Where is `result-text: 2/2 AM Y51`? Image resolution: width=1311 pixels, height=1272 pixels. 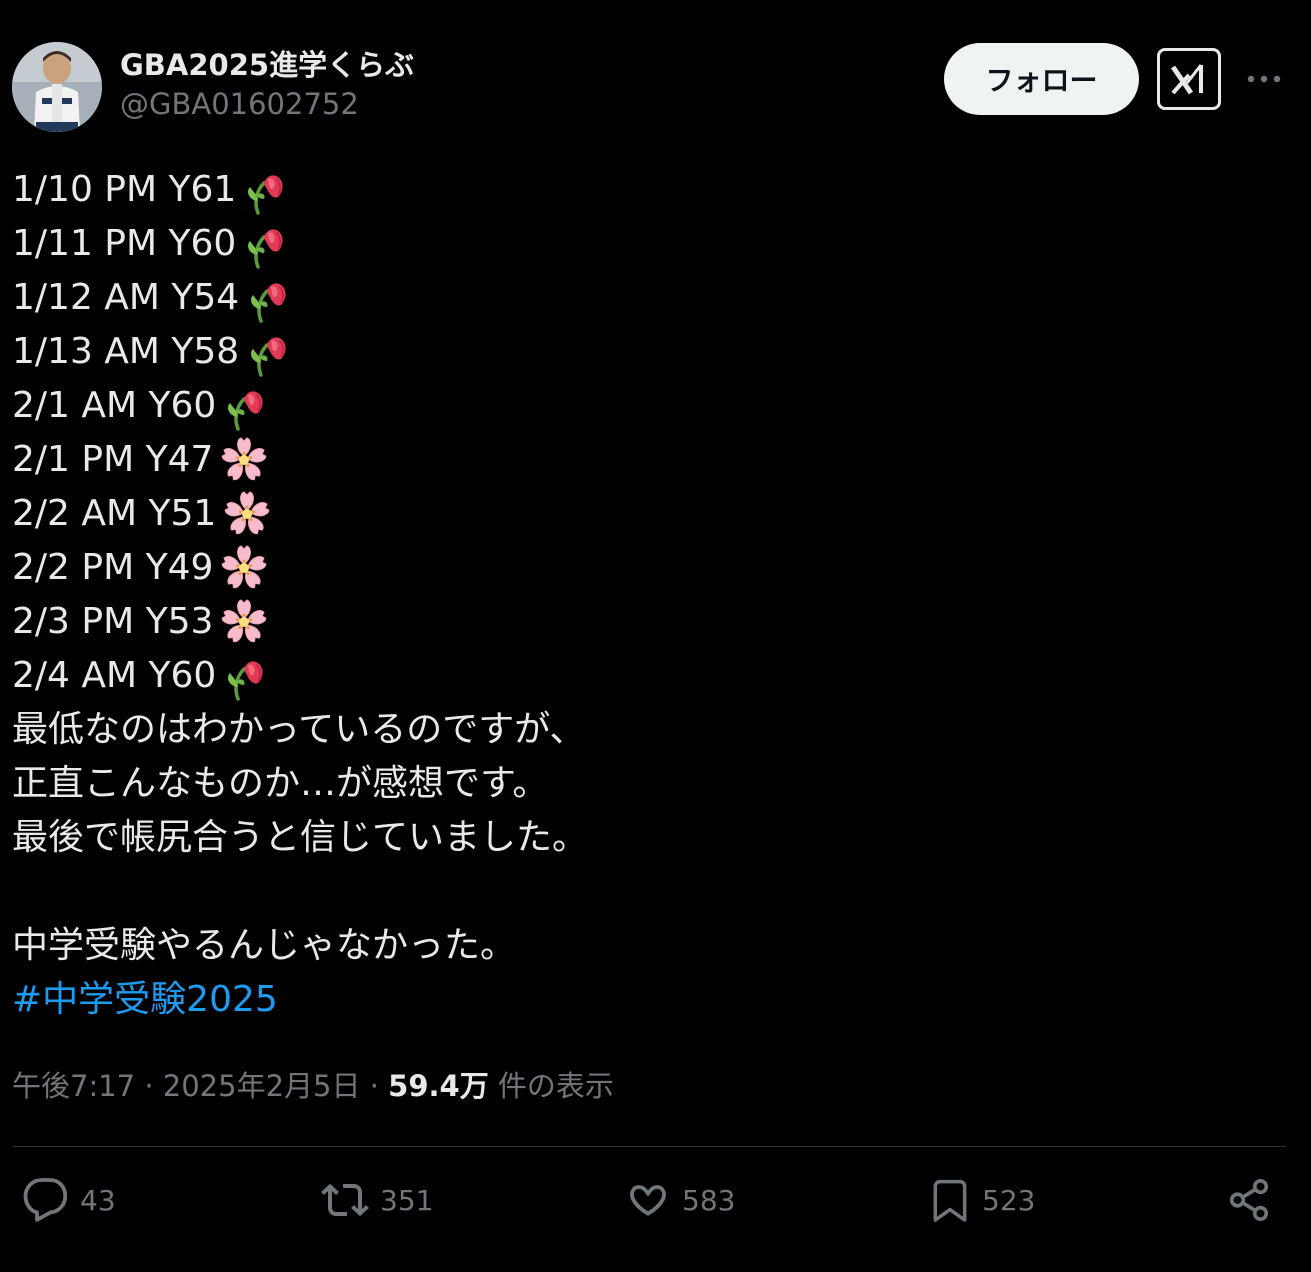
result-text: 2/2 AM Y51 is located at coordinates (114, 513).